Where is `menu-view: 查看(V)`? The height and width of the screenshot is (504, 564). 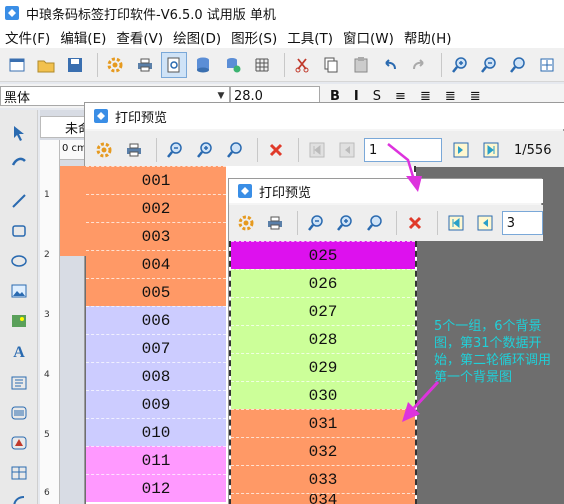
menu-view: 查看(V) is located at coordinates (139, 37).